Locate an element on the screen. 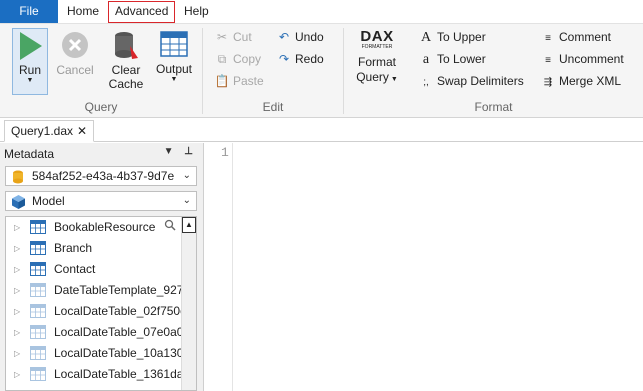 This screenshot has height=391, width=643. tree-item: ▷ Contact is located at coordinates (93, 269).